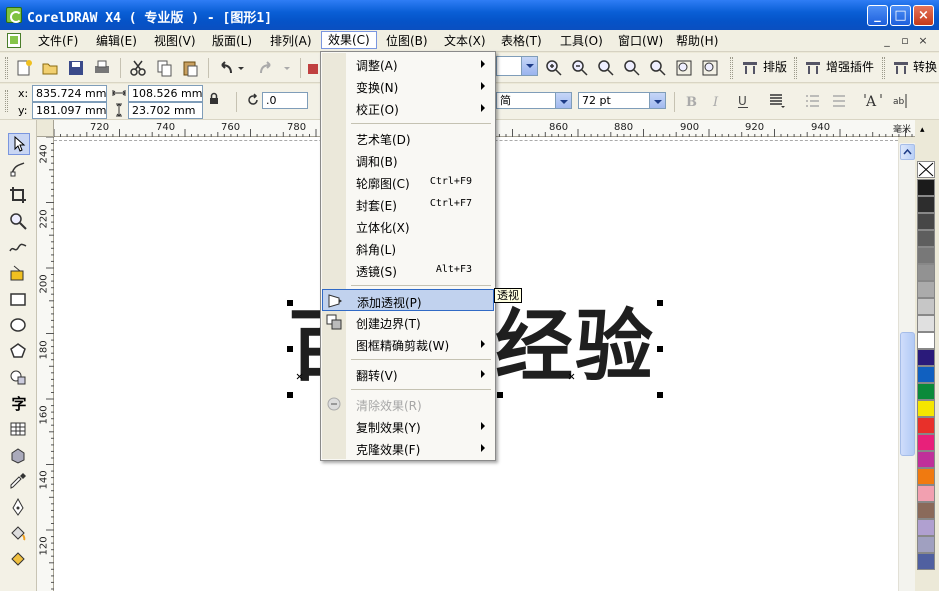 This screenshot has height=591, width=939. I want to click on new-document-icon, so click(24, 68).